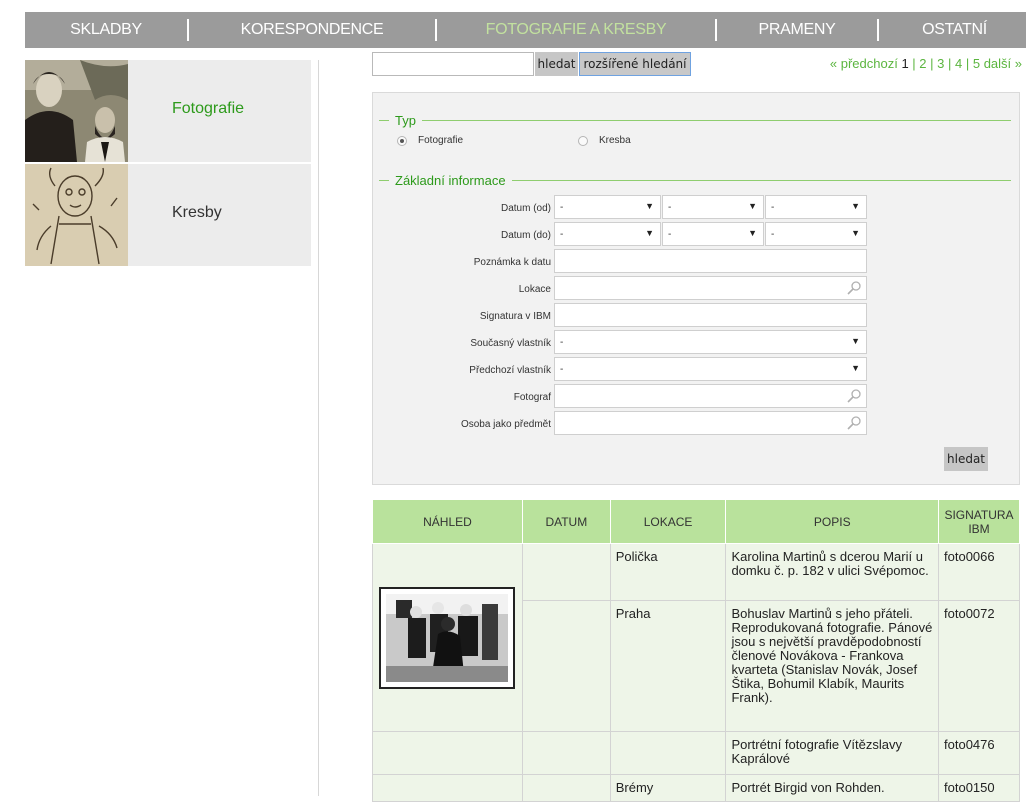  Describe the element at coordinates (710, 396) in the screenshot. I see `photographer-input` at that location.